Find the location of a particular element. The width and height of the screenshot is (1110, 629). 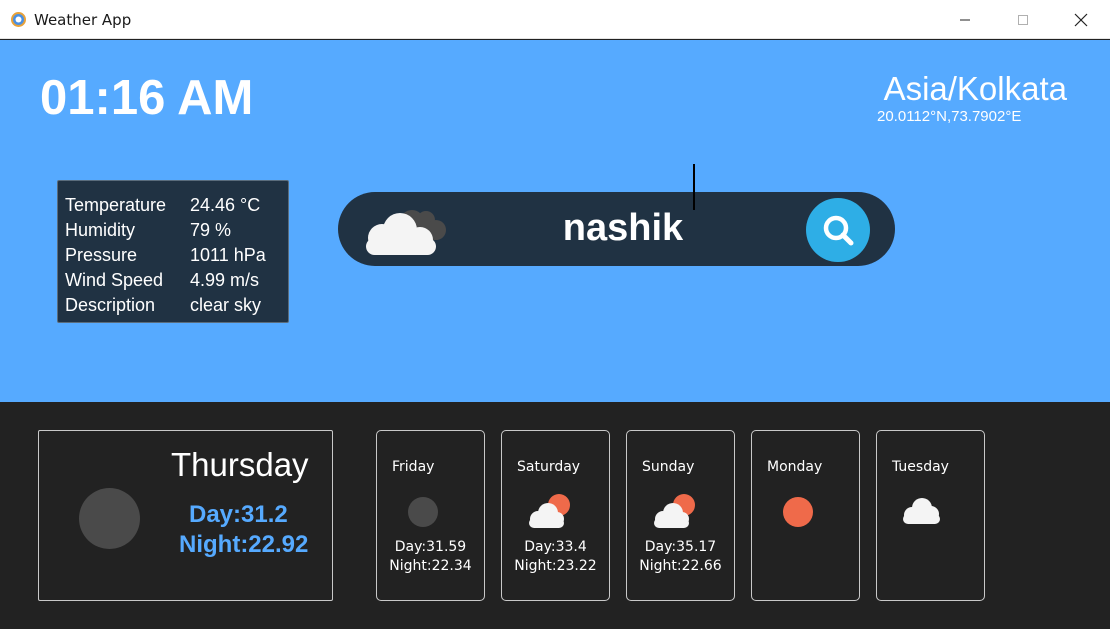

city-search-input is located at coordinates (623, 228).